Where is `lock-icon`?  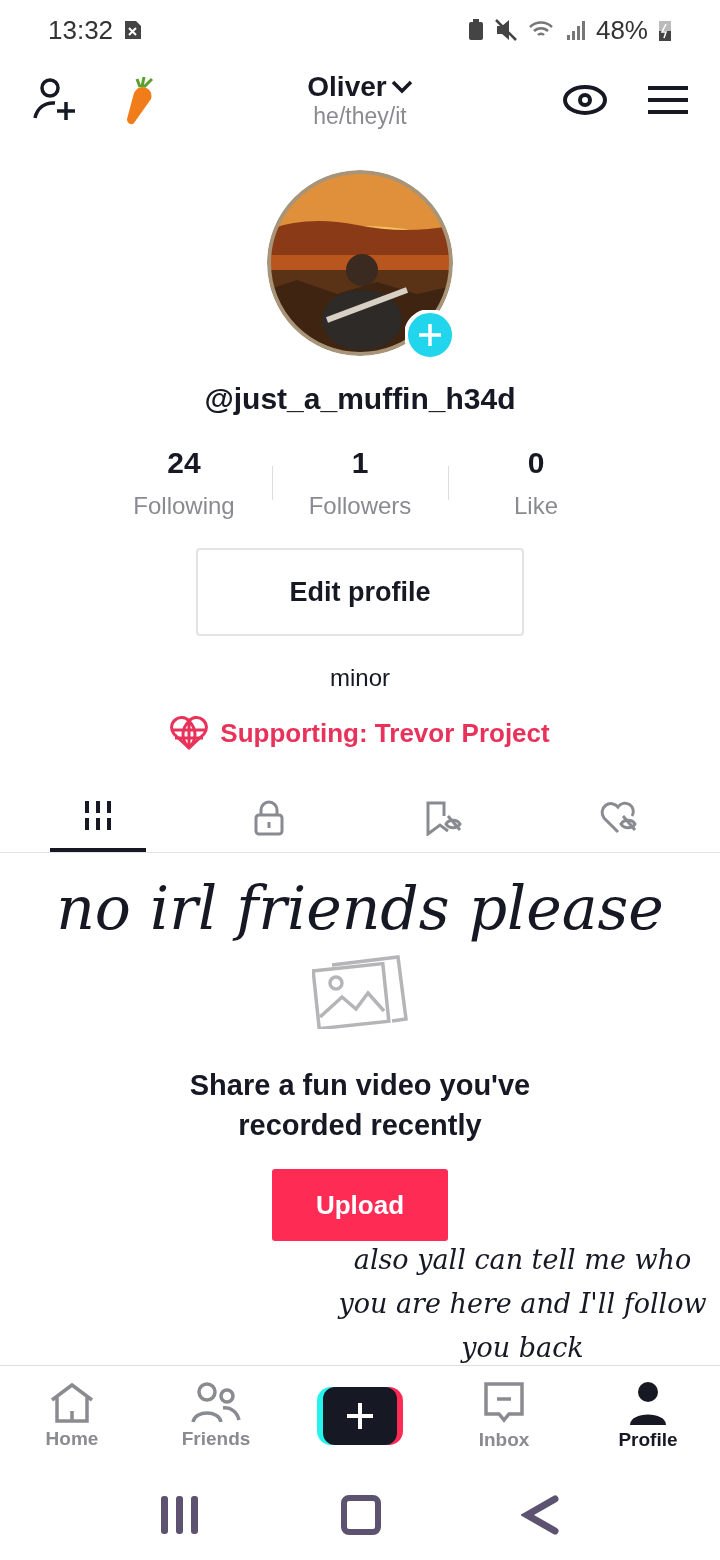
lock-icon is located at coordinates (269, 818).